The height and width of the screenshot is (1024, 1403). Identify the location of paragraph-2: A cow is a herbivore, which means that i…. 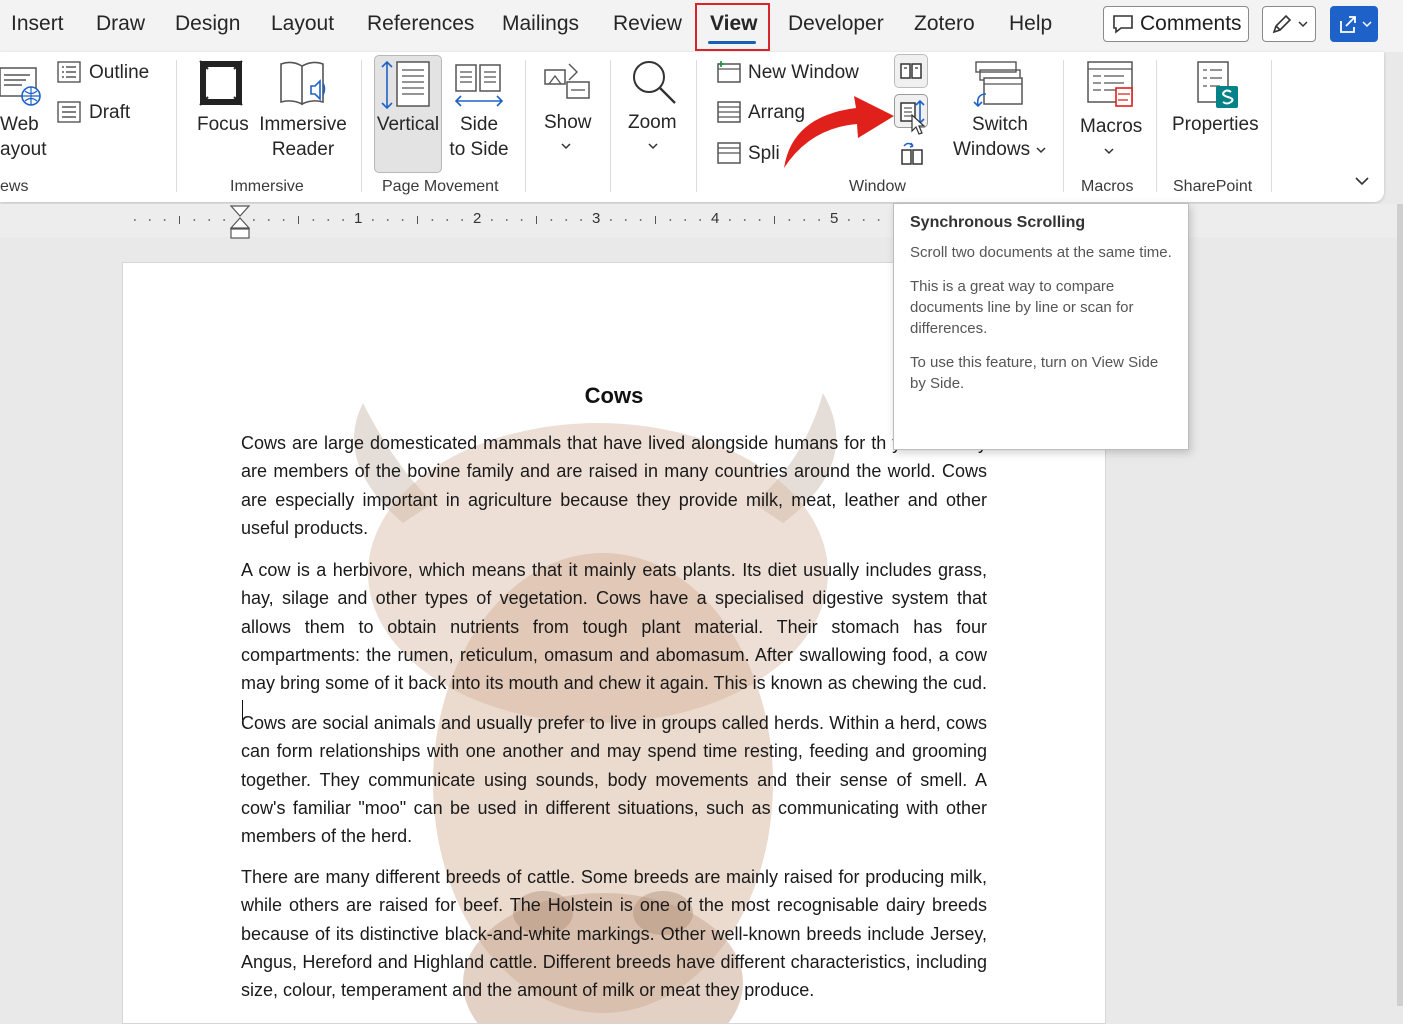
(614, 641).